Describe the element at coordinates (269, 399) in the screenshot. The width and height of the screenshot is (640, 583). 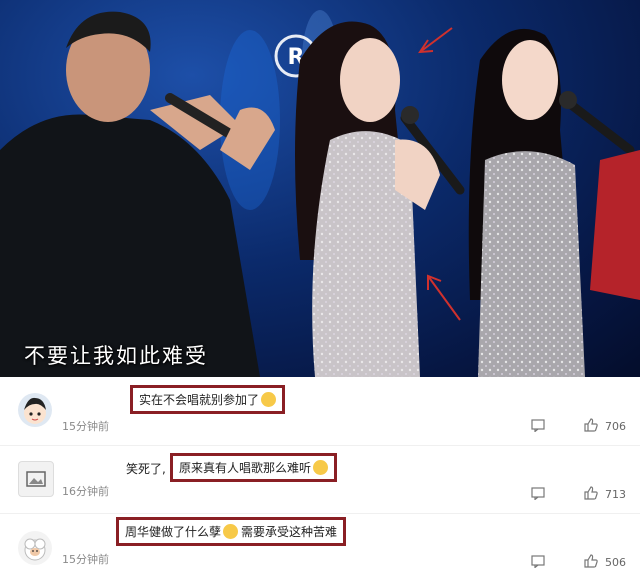
I see `sweat-smile-emoji-icon` at that location.